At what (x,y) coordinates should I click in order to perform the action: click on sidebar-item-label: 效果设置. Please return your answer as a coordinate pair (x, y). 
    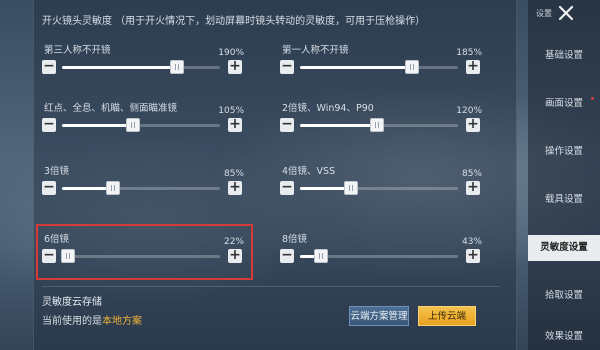
    Looking at the image, I should click on (563, 336).